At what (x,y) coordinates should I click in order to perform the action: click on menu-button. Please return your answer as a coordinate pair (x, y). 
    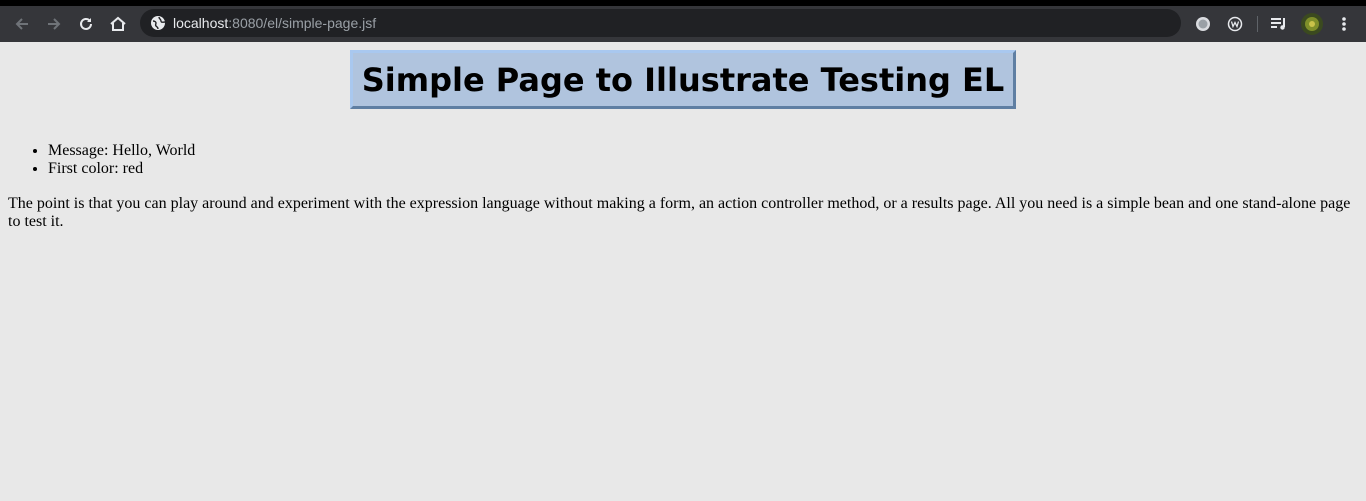
    Looking at the image, I should click on (1344, 24).